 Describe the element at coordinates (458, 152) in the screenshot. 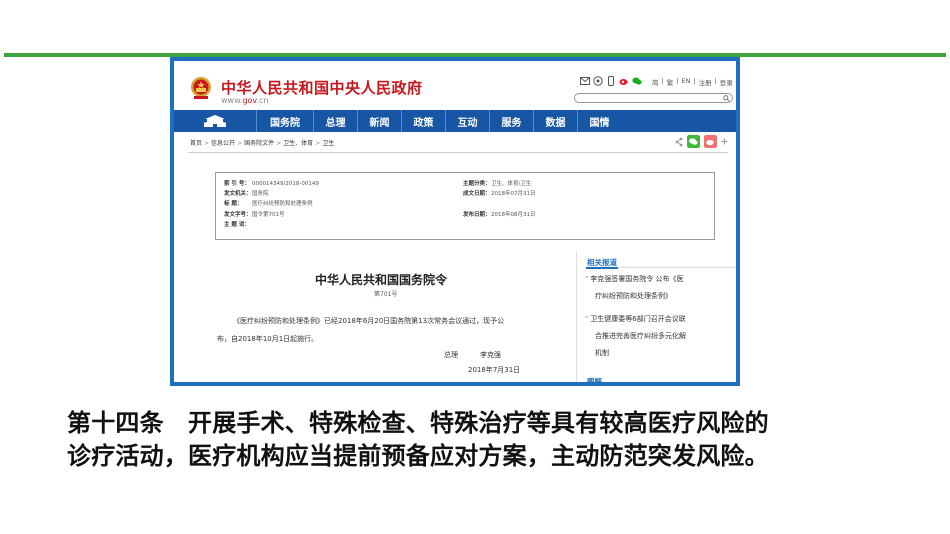

I see `breadcrumb-divider` at that location.